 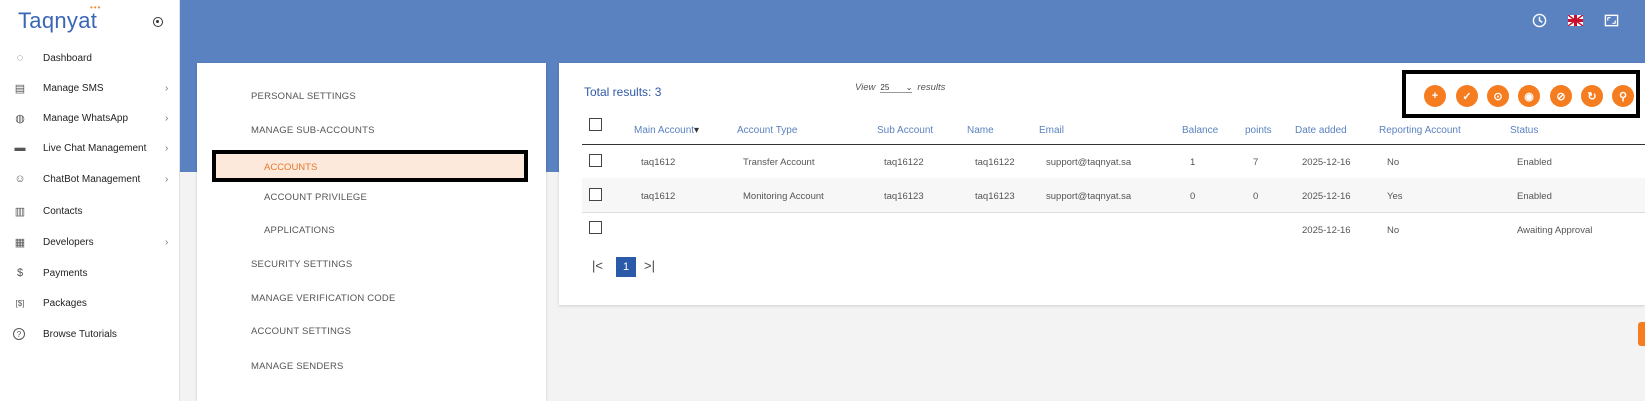 What do you see at coordinates (1641, 334) in the screenshot?
I see `side-tab` at bounding box center [1641, 334].